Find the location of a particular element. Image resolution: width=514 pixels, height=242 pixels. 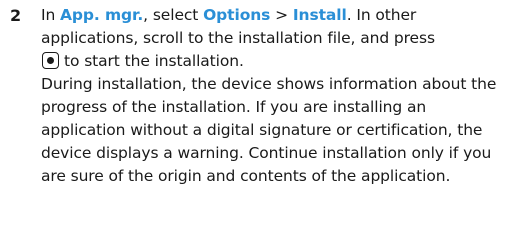

text-in: In is located at coordinates (51, 15).